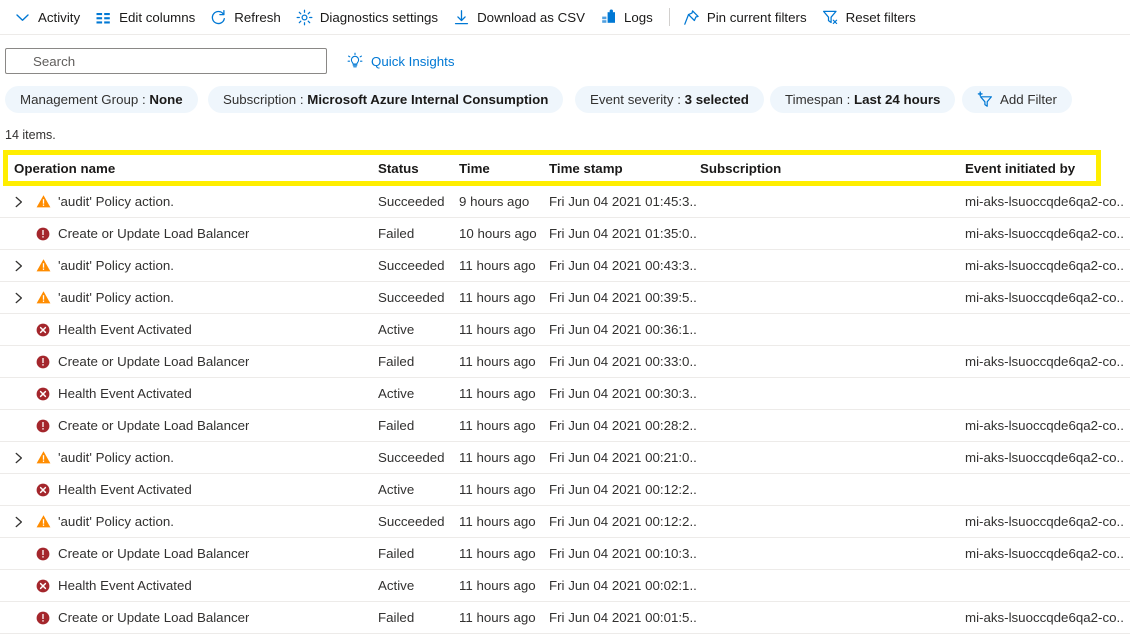  Describe the element at coordinates (623, 168) in the screenshot. I see `column-header-time-stamp: Time stamp` at that location.